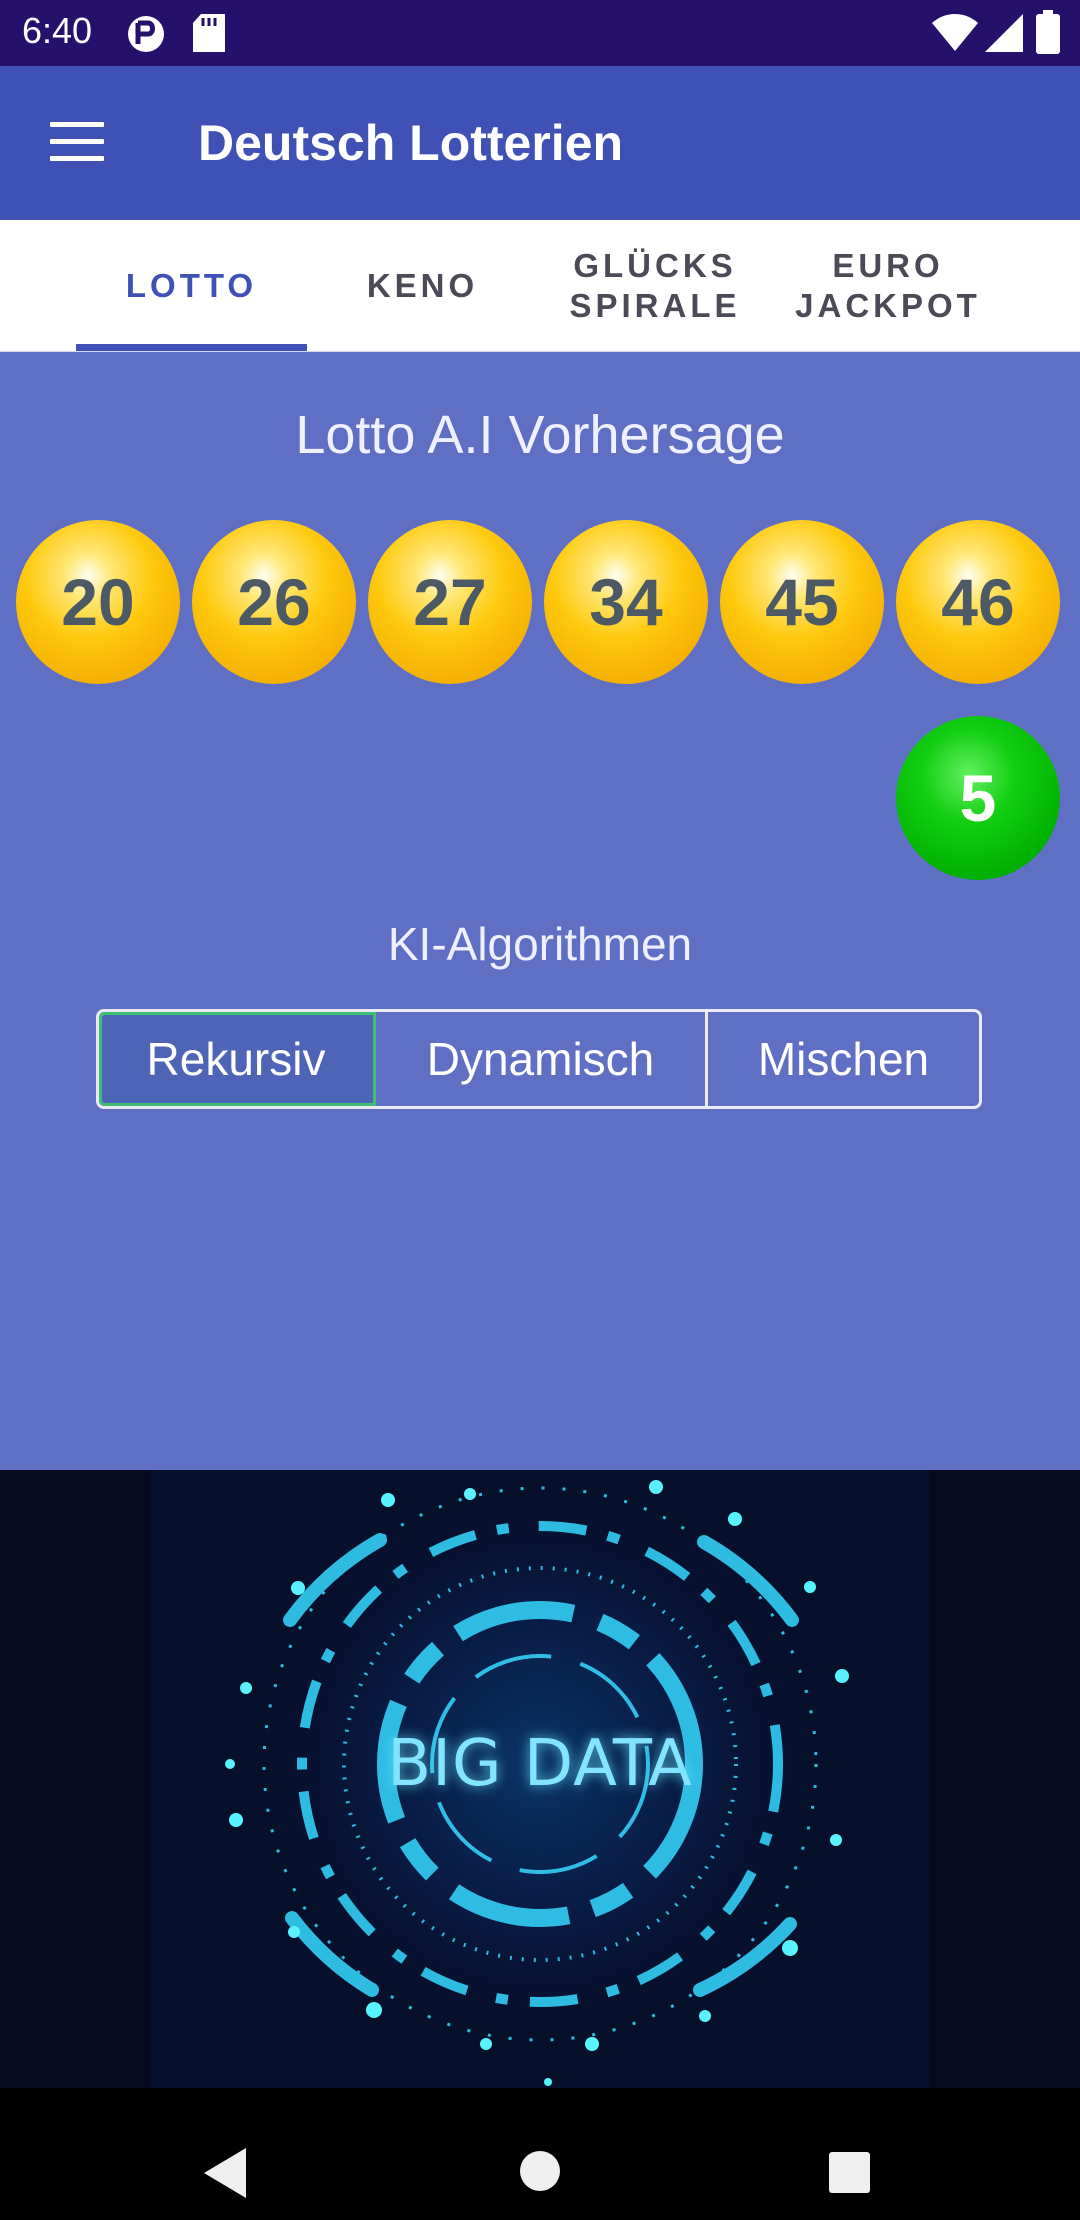  Describe the element at coordinates (274, 602) in the screenshot. I see `lotto-number-ball: 26` at that location.